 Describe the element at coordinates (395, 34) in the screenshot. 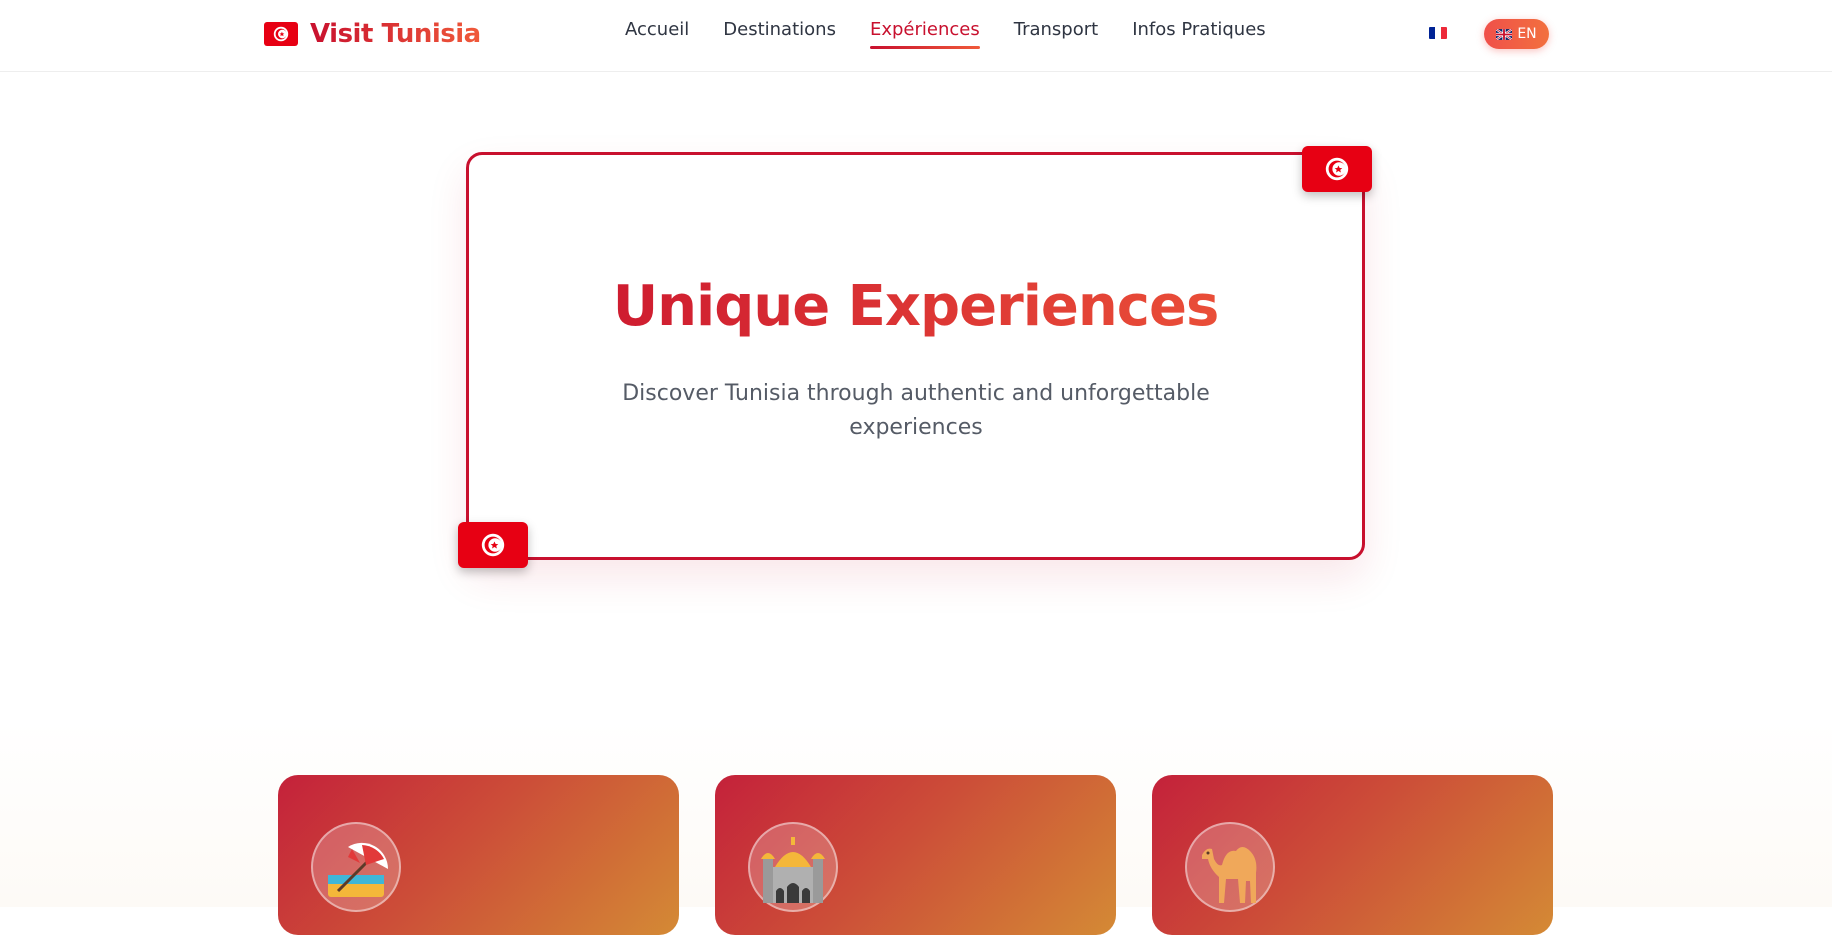

I see `brand-name: Visit Tunisia` at that location.